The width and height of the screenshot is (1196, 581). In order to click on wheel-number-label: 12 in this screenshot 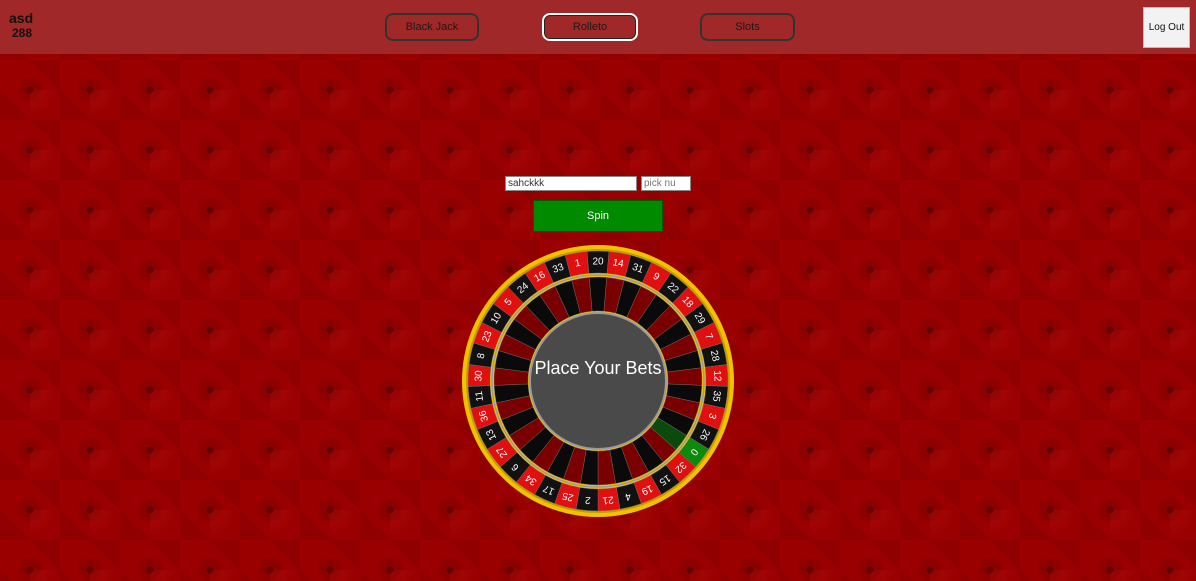, I will do `click(716, 376)`.